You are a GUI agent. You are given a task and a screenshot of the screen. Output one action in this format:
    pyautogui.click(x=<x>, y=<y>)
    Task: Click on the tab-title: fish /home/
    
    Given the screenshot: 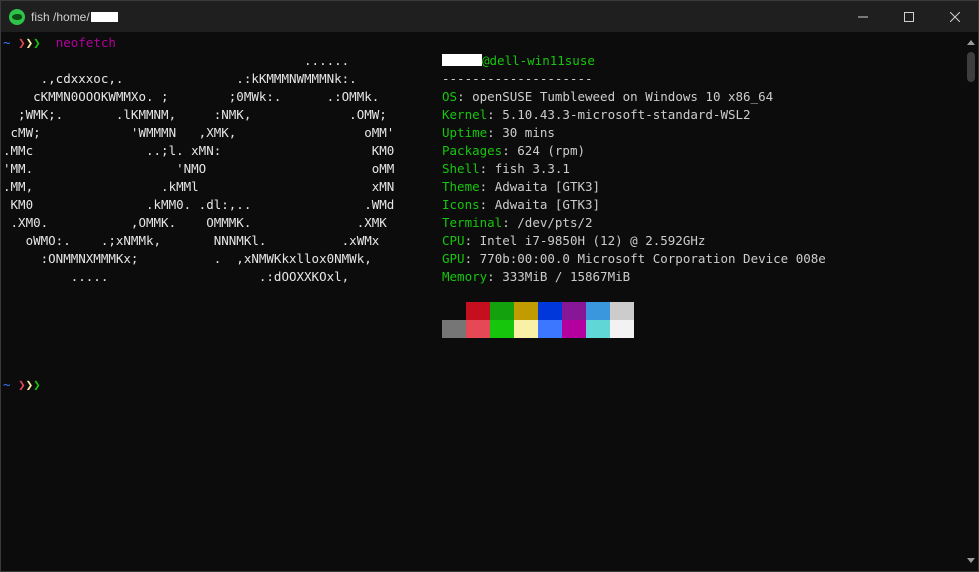 What is the action you would take?
    pyautogui.click(x=74, y=17)
    